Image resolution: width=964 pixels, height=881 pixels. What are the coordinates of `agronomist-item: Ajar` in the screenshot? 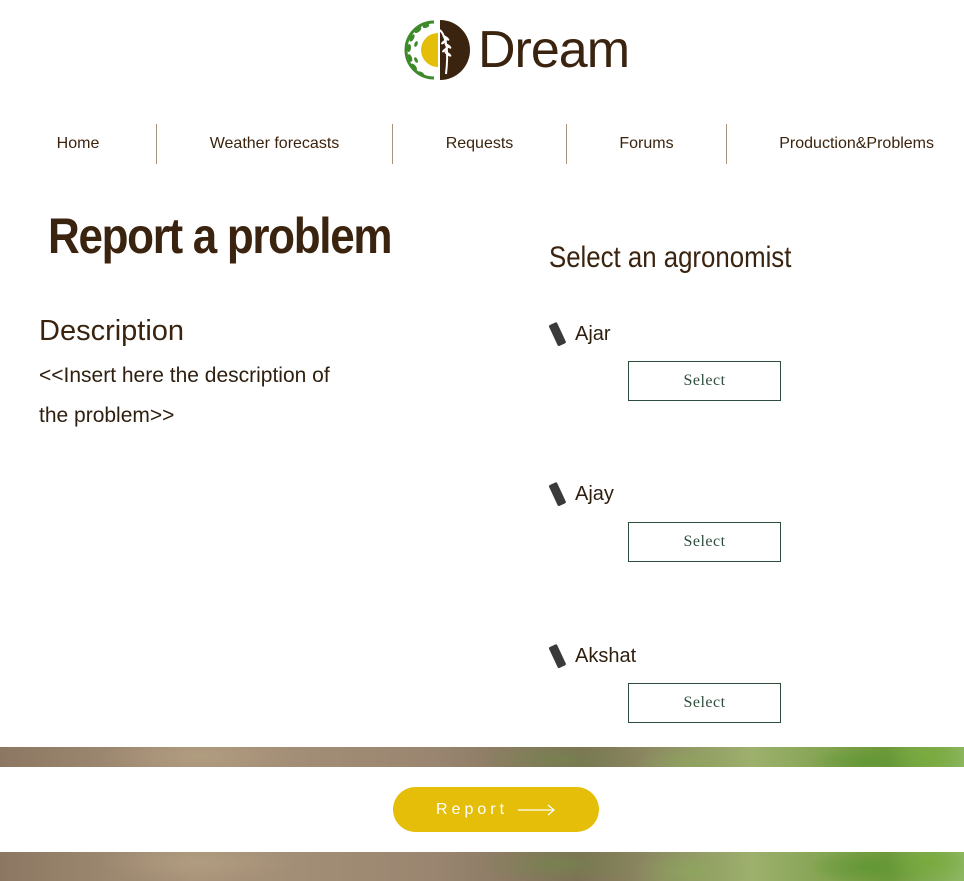 It's located at (580, 334).